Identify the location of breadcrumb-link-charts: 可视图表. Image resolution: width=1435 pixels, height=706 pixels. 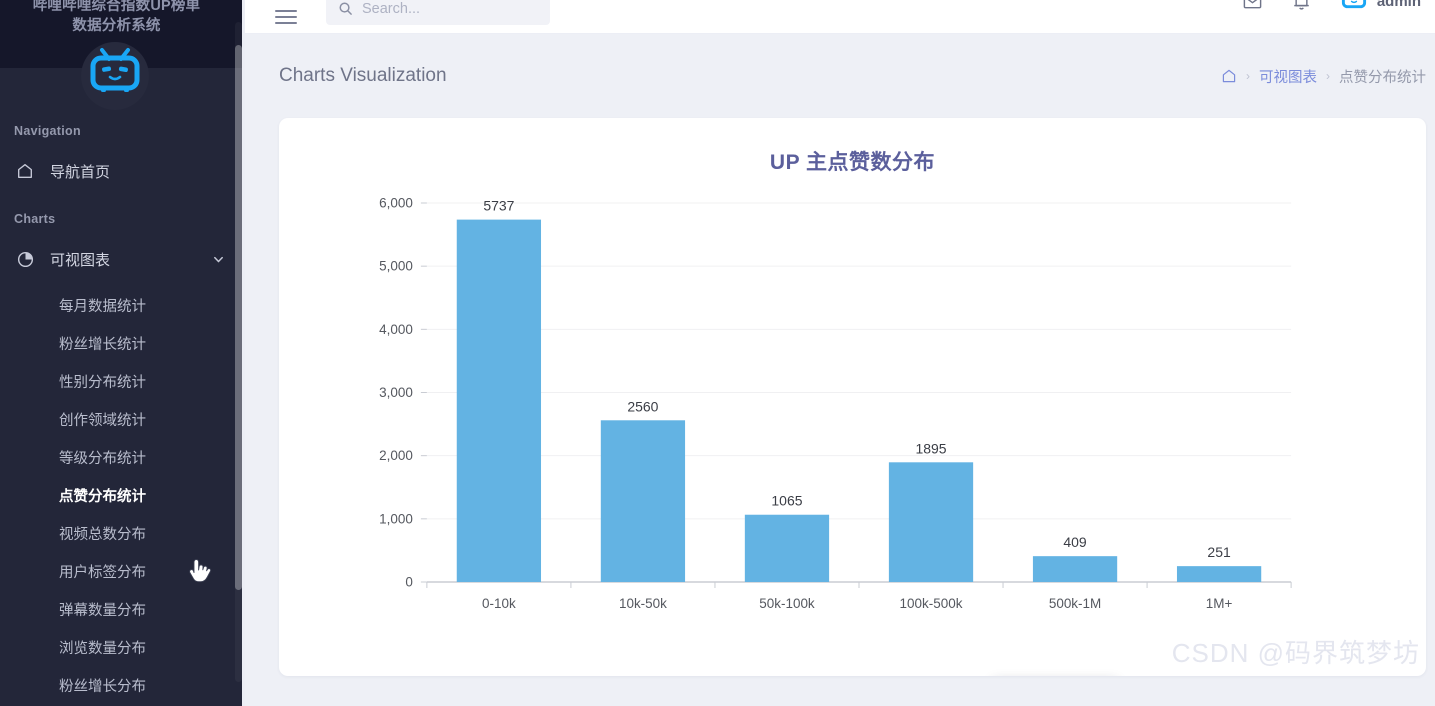
(1288, 76).